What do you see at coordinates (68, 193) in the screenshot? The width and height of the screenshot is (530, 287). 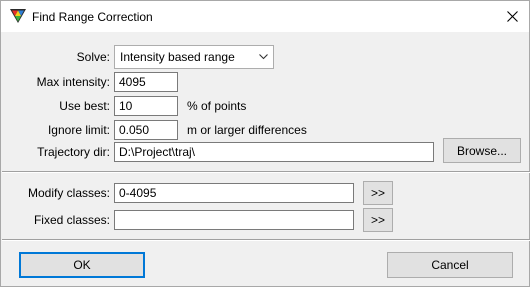 I see `modify-classes-label: Modify classes:` at bounding box center [68, 193].